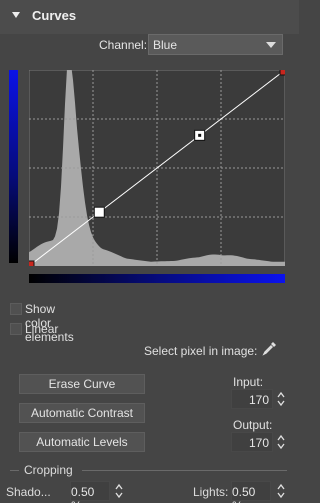 The image size is (320, 503). What do you see at coordinates (184, 470) in the screenshot?
I see `cropping-divider-right` at bounding box center [184, 470].